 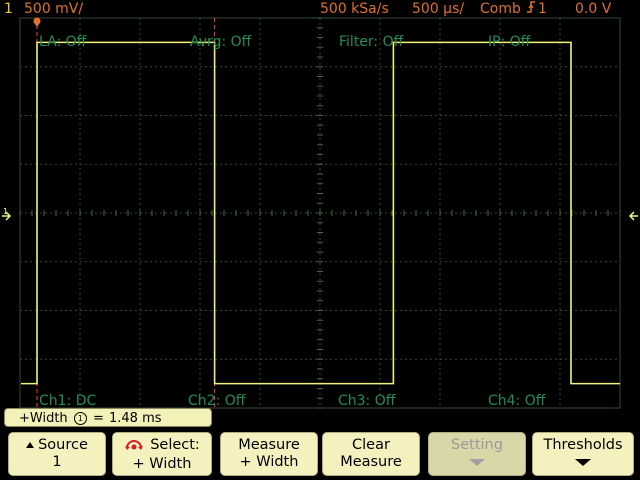 I want to click on measurement-equals: =, so click(x=98, y=418).